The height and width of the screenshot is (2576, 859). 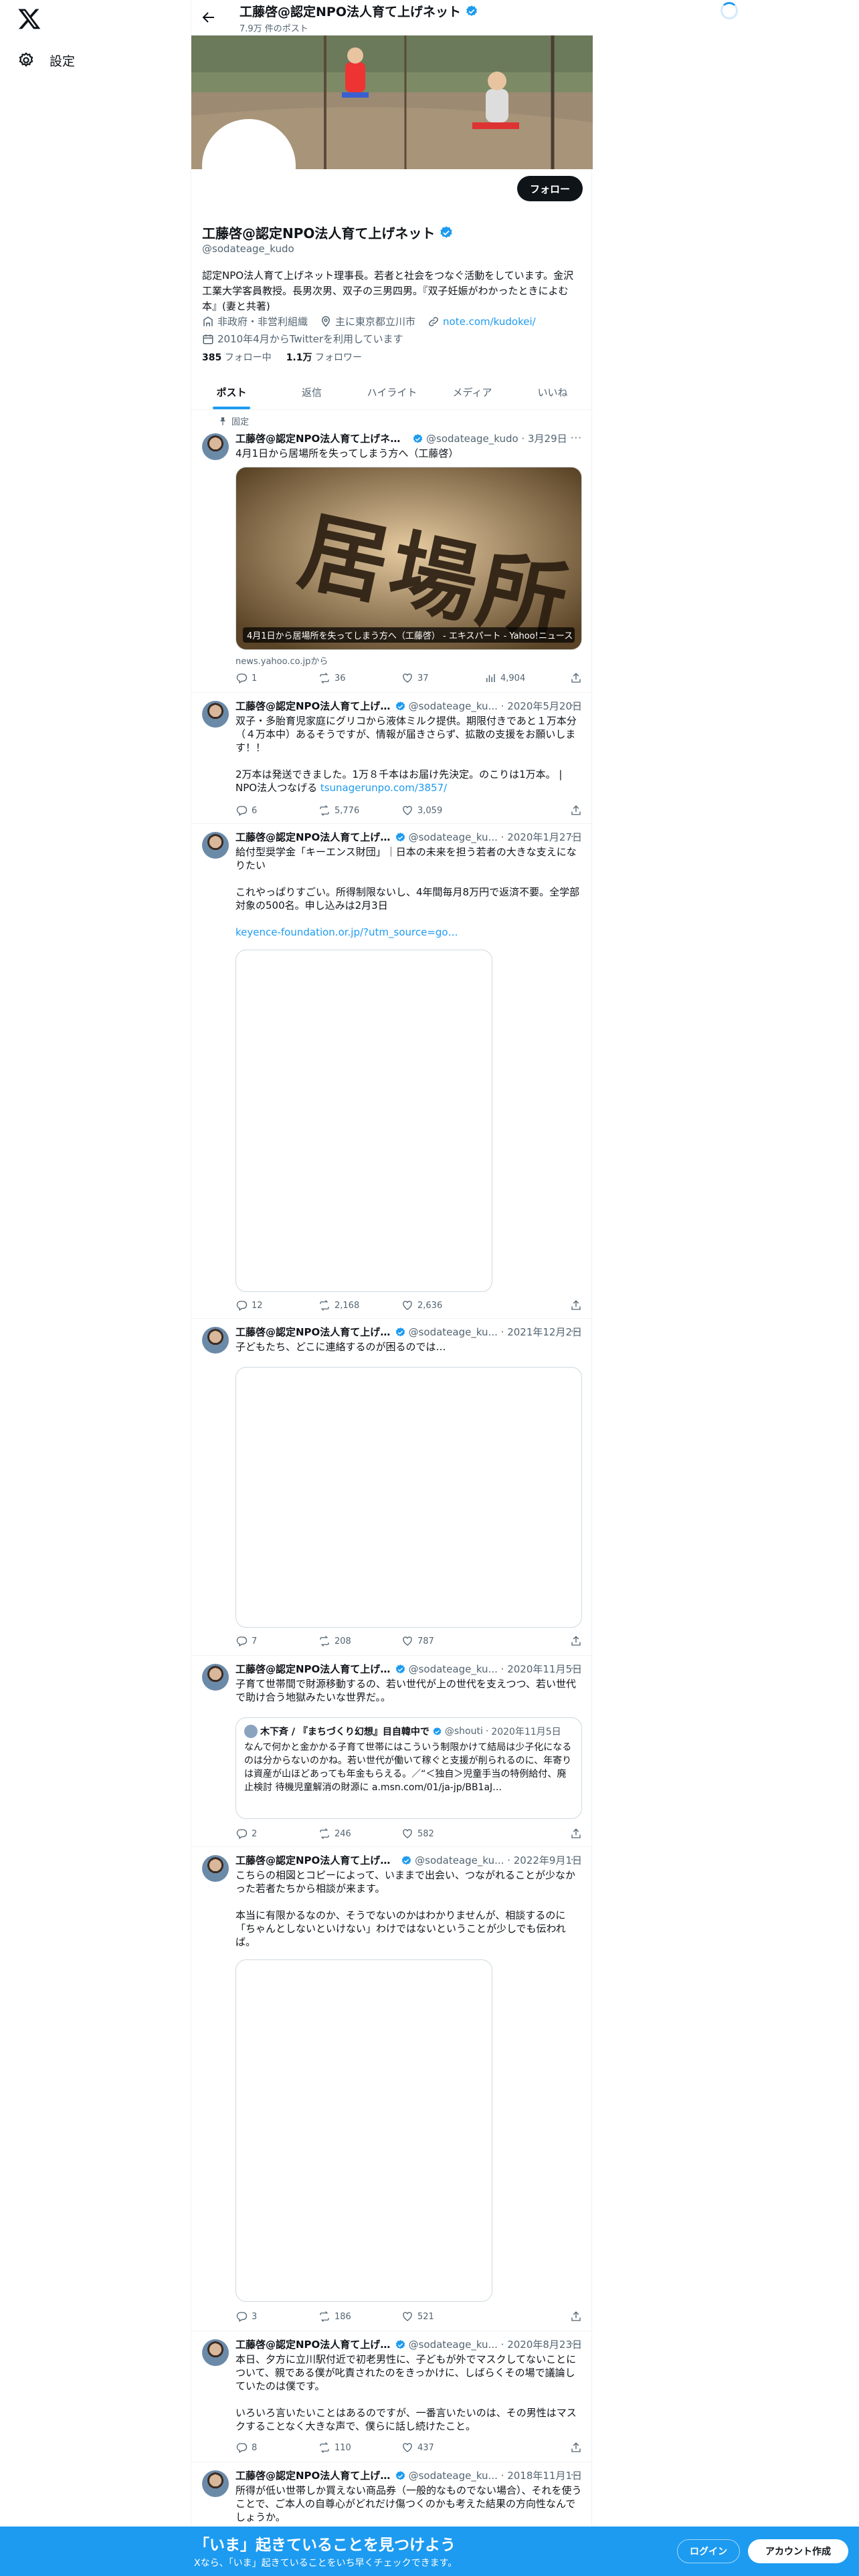 What do you see at coordinates (231, 392) in the screenshot?
I see `tab-posts: ポスト` at bounding box center [231, 392].